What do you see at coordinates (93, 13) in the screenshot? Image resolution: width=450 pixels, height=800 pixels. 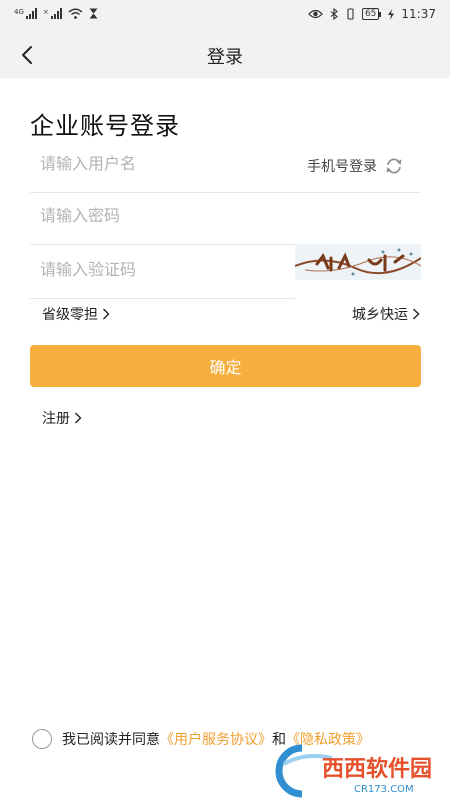 I see `hourglass-icon` at bounding box center [93, 13].